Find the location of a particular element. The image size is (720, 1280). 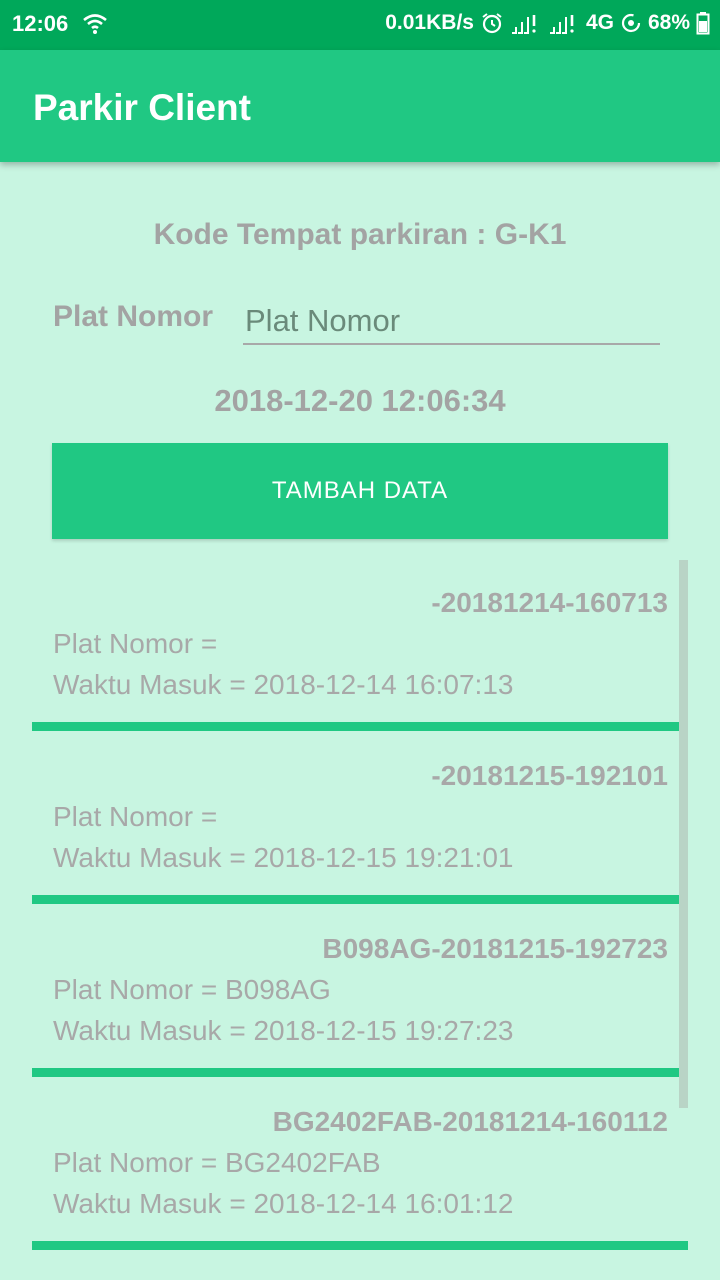

kode-tempat-parkiran: Kode Tempat parkiran : G-K1 is located at coordinates (360, 234).